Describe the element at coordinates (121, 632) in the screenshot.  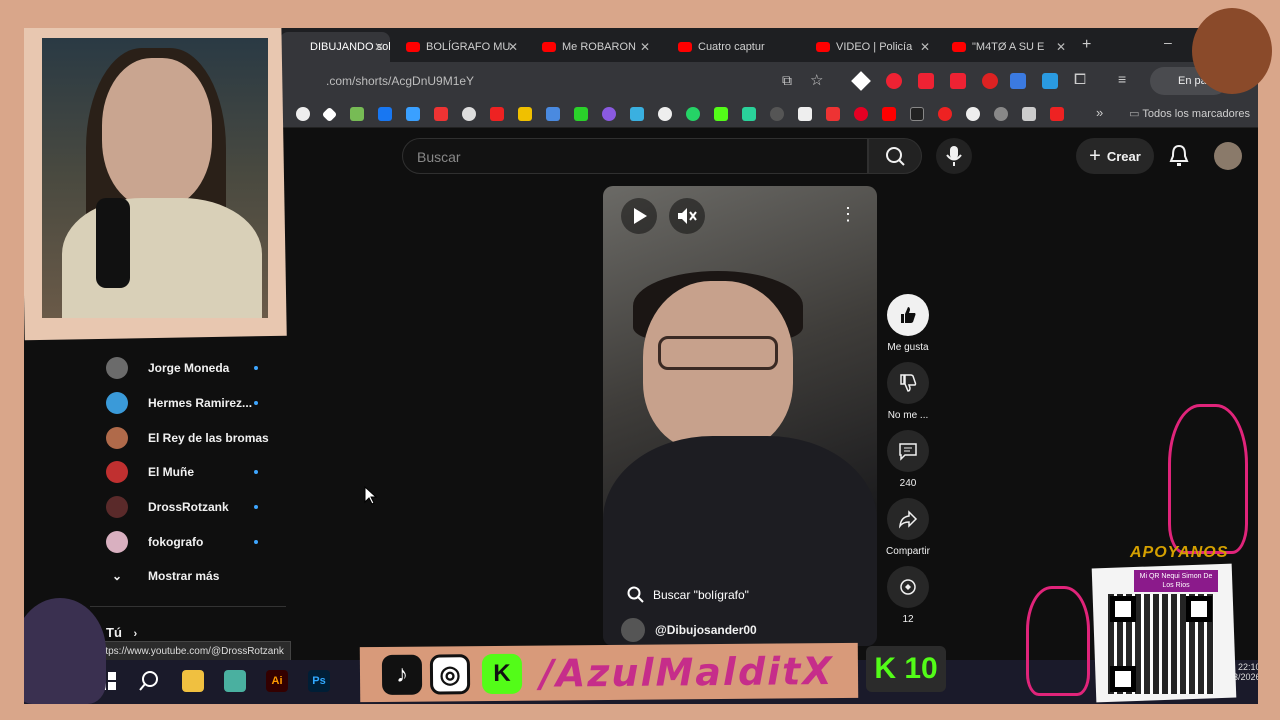
I see `sidebar-you-section: Tú ›` at that location.